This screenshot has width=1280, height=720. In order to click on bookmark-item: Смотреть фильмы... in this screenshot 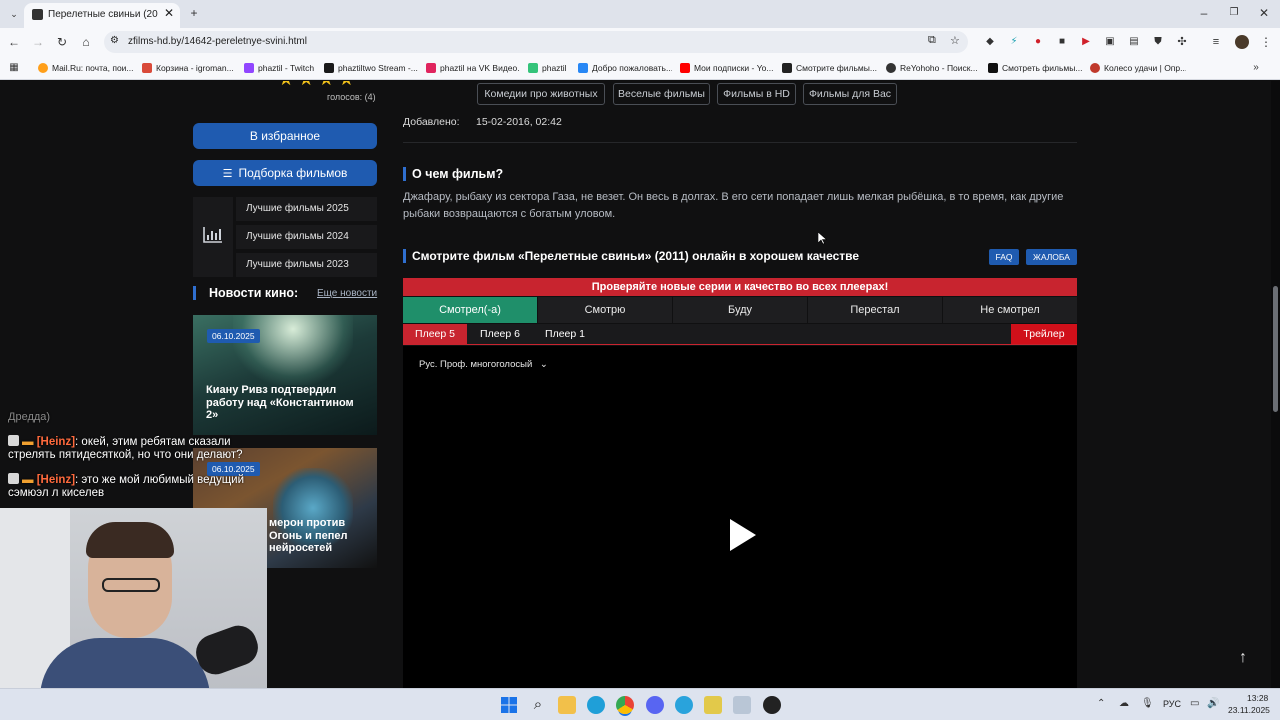, I will do `click(1035, 68)`.